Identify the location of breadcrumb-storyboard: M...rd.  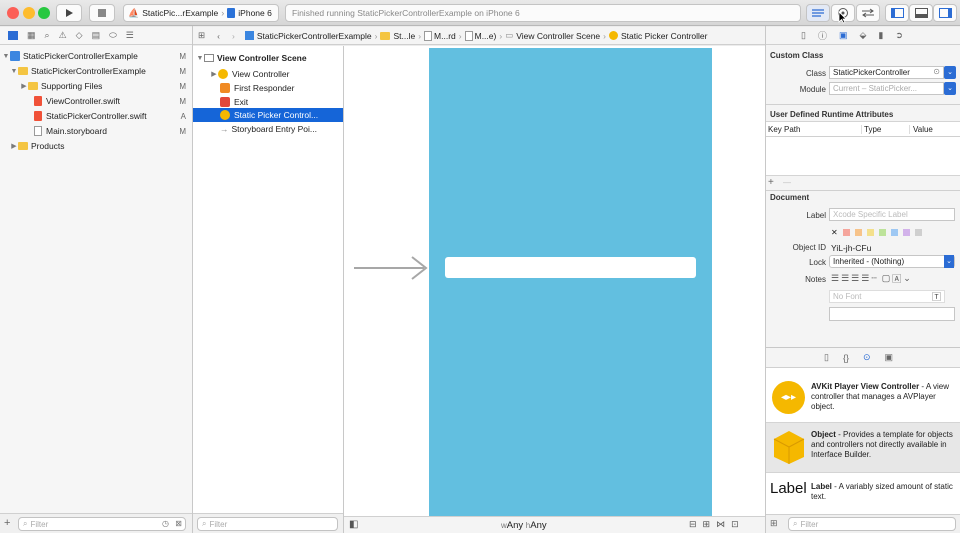
(445, 36).